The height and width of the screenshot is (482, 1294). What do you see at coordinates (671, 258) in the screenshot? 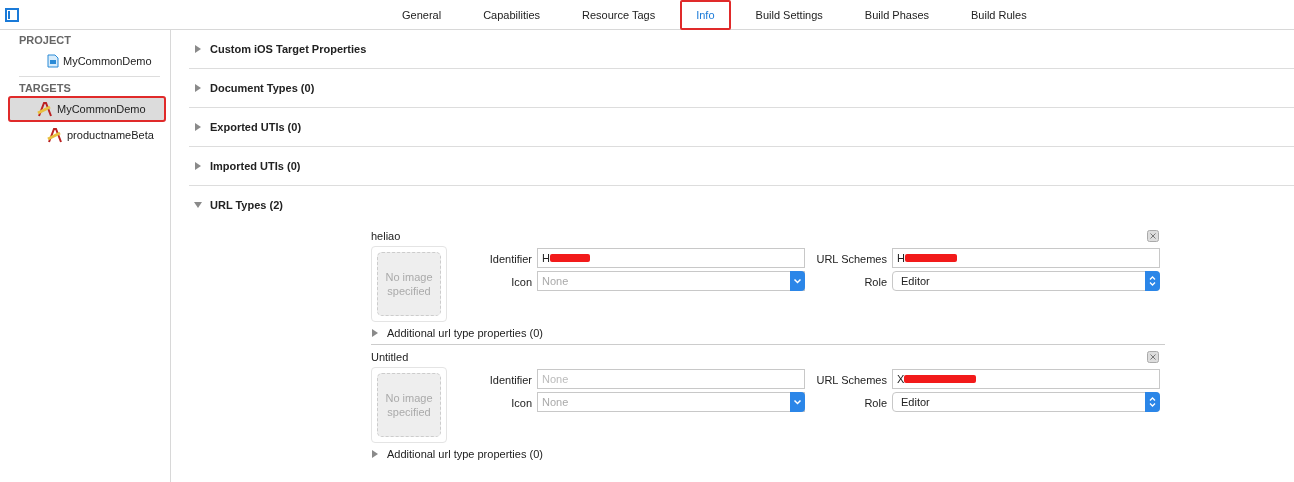
I see `identifier-field: H` at bounding box center [671, 258].